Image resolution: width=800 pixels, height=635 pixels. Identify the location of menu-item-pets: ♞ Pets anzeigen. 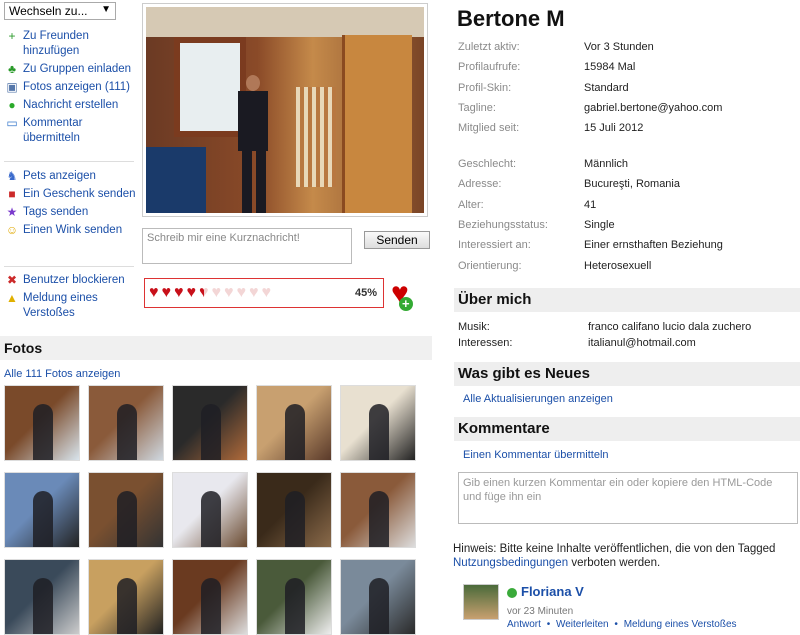
(70, 176).